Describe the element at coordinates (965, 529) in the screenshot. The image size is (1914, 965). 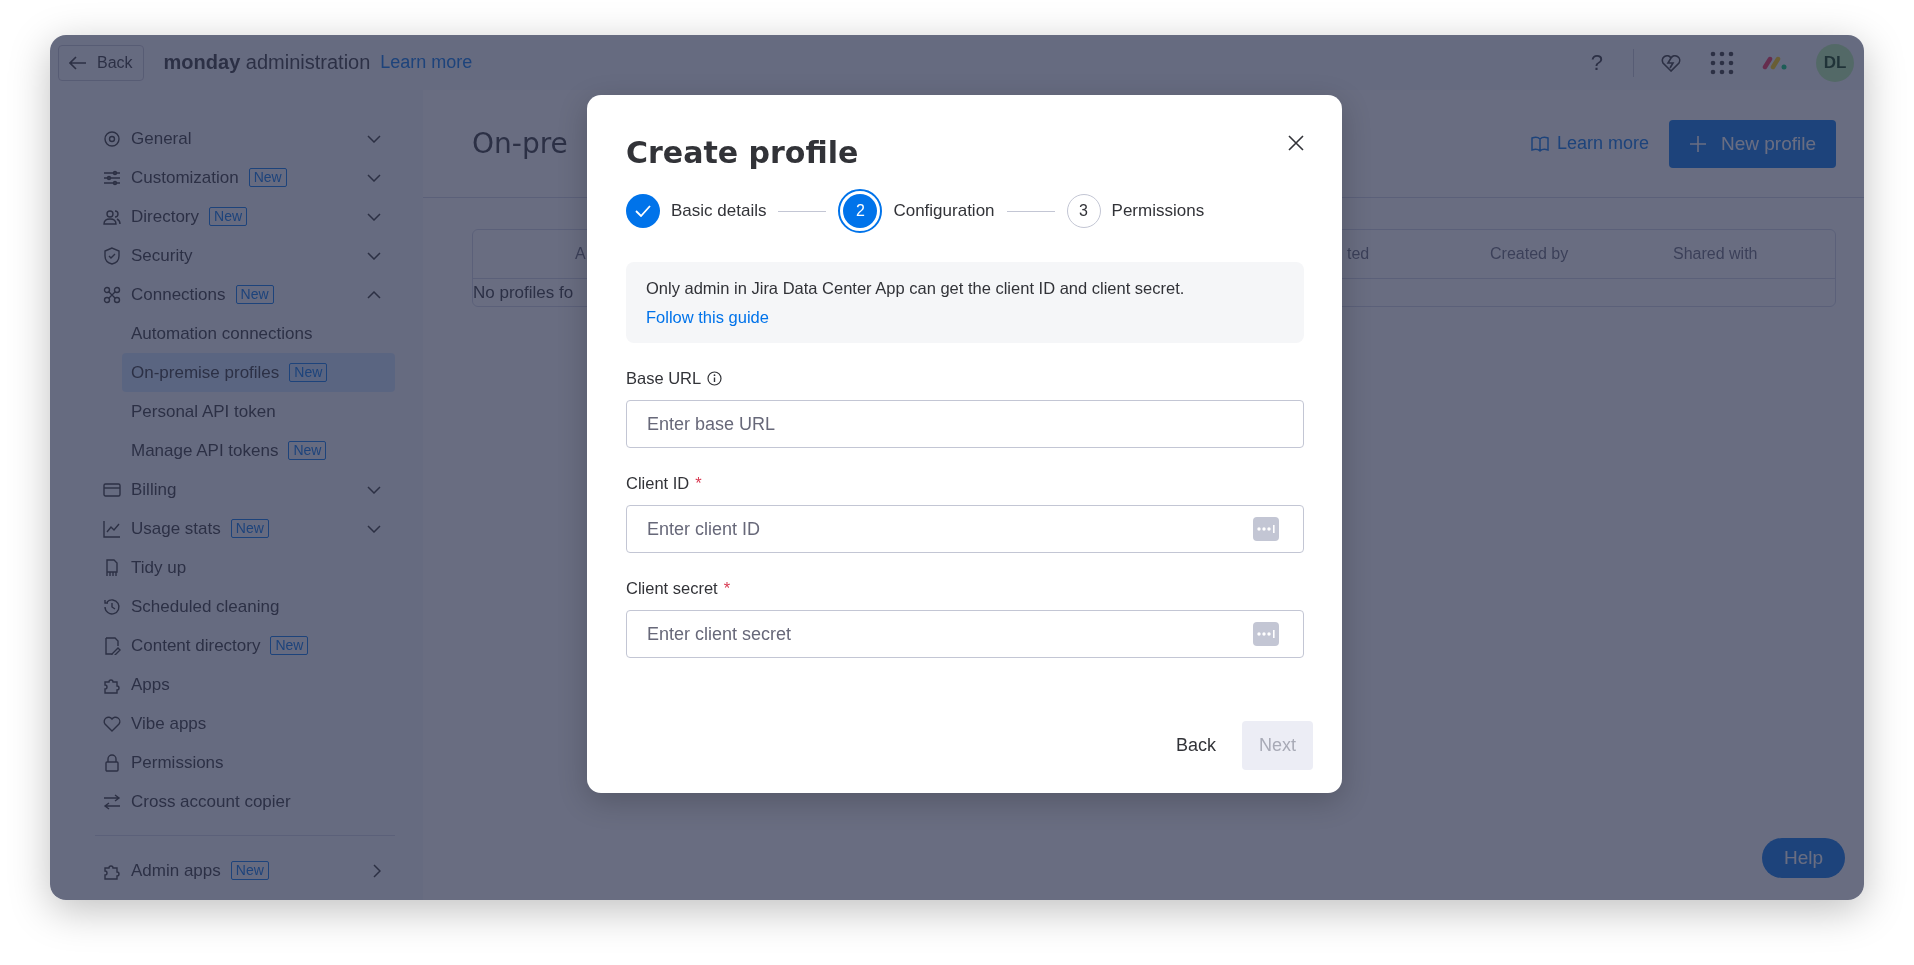
I see `input-field: Enter client ID` at that location.